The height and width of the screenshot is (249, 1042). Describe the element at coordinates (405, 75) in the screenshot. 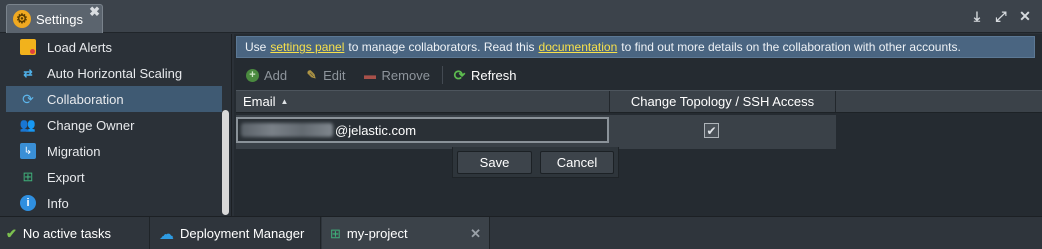

I see `remove-button-label: Remove` at that location.